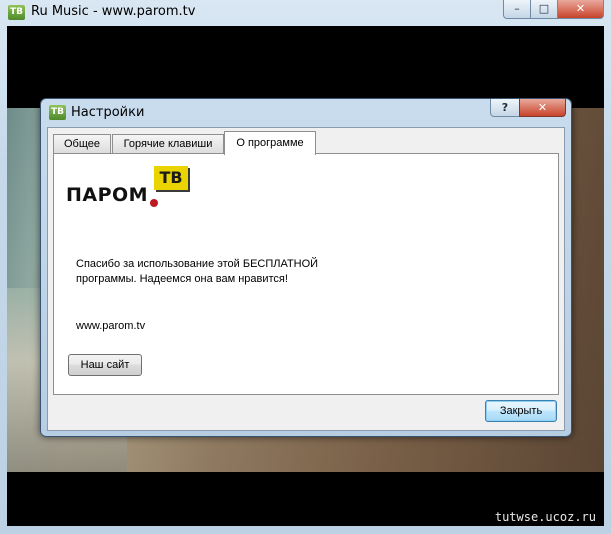  I want to click on app-icon: TB, so click(16, 12).